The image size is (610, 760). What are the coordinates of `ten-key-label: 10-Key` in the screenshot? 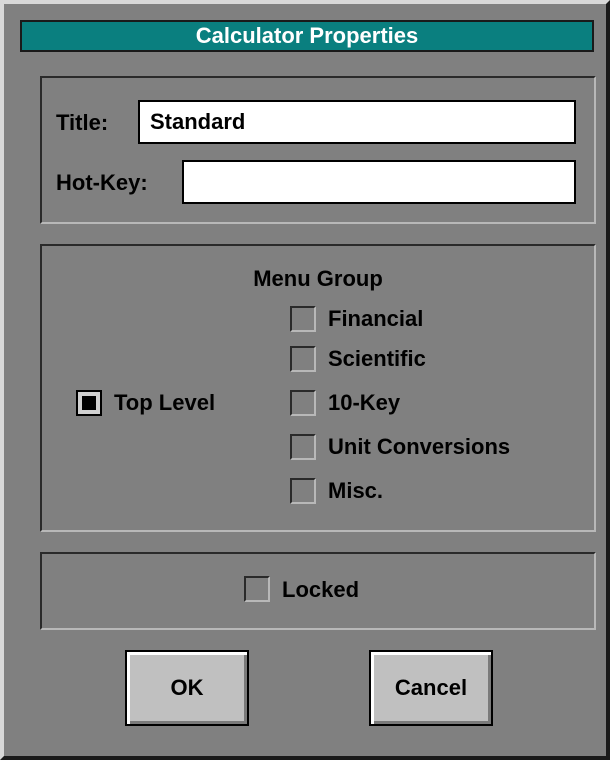 It's located at (364, 402).